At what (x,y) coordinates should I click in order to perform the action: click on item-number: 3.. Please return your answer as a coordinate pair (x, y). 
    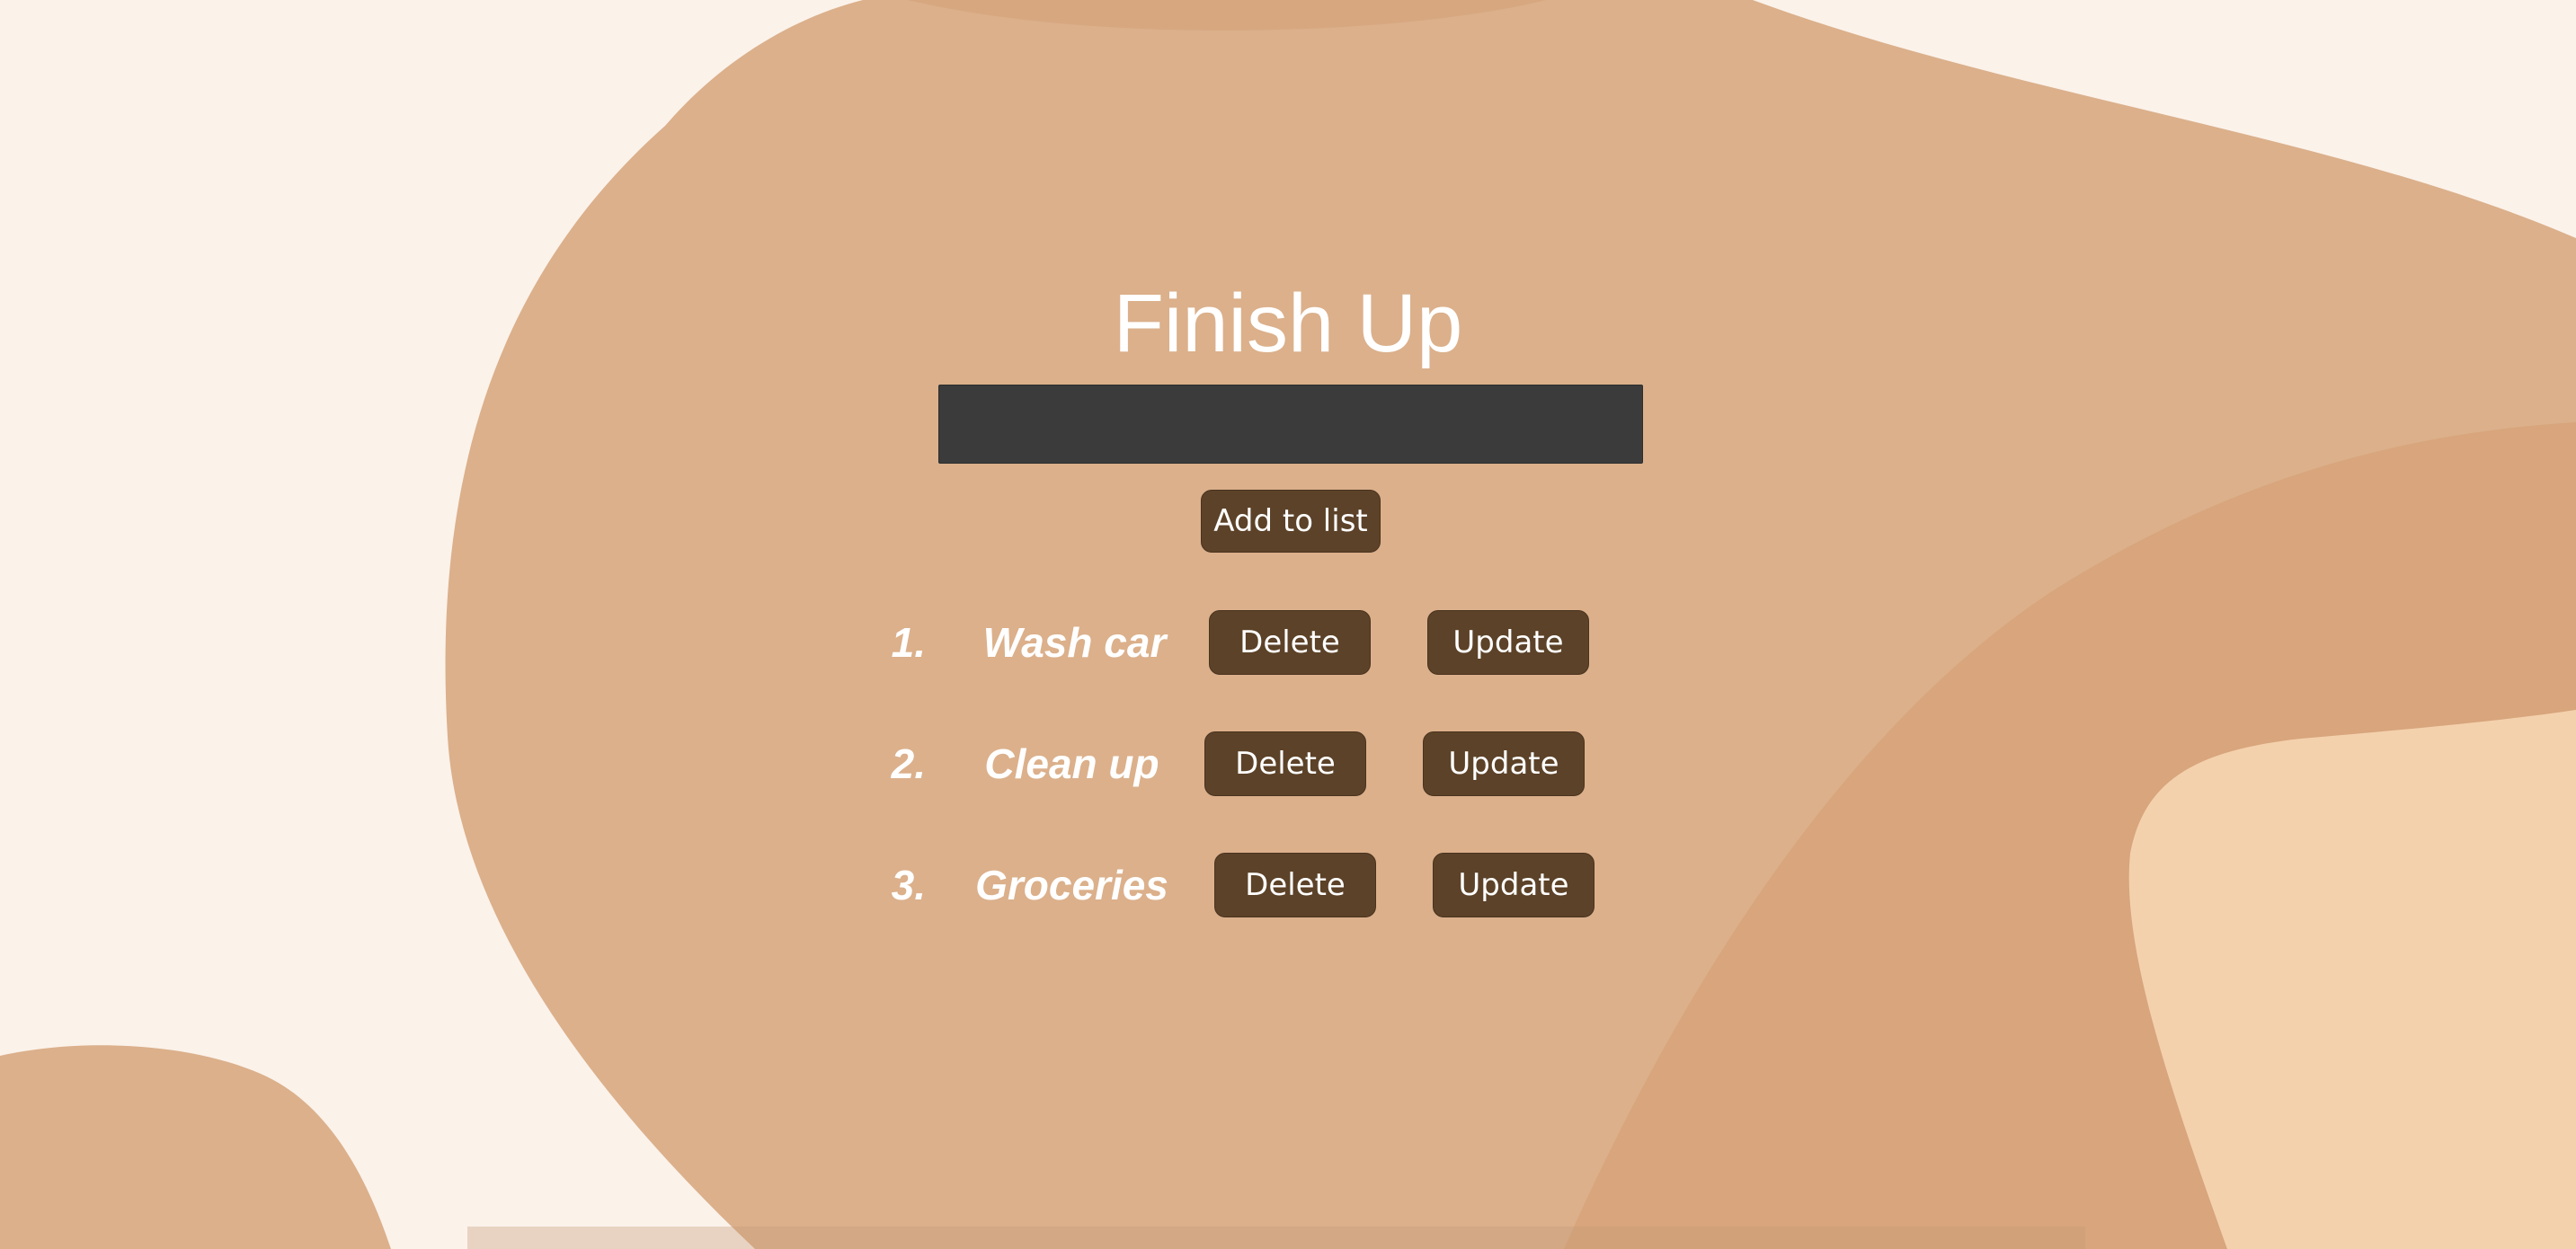
    Looking at the image, I should click on (908, 885).